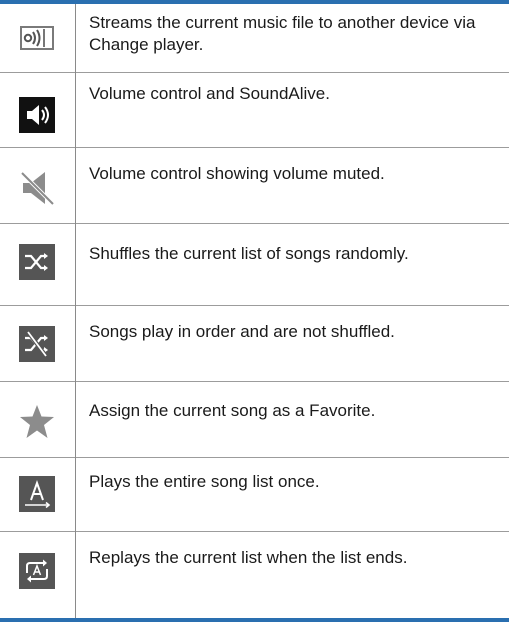 This screenshot has width=509, height=622. What do you see at coordinates (209, 93) in the screenshot?
I see `row-description: Volume control and SoundAlive.` at bounding box center [209, 93].